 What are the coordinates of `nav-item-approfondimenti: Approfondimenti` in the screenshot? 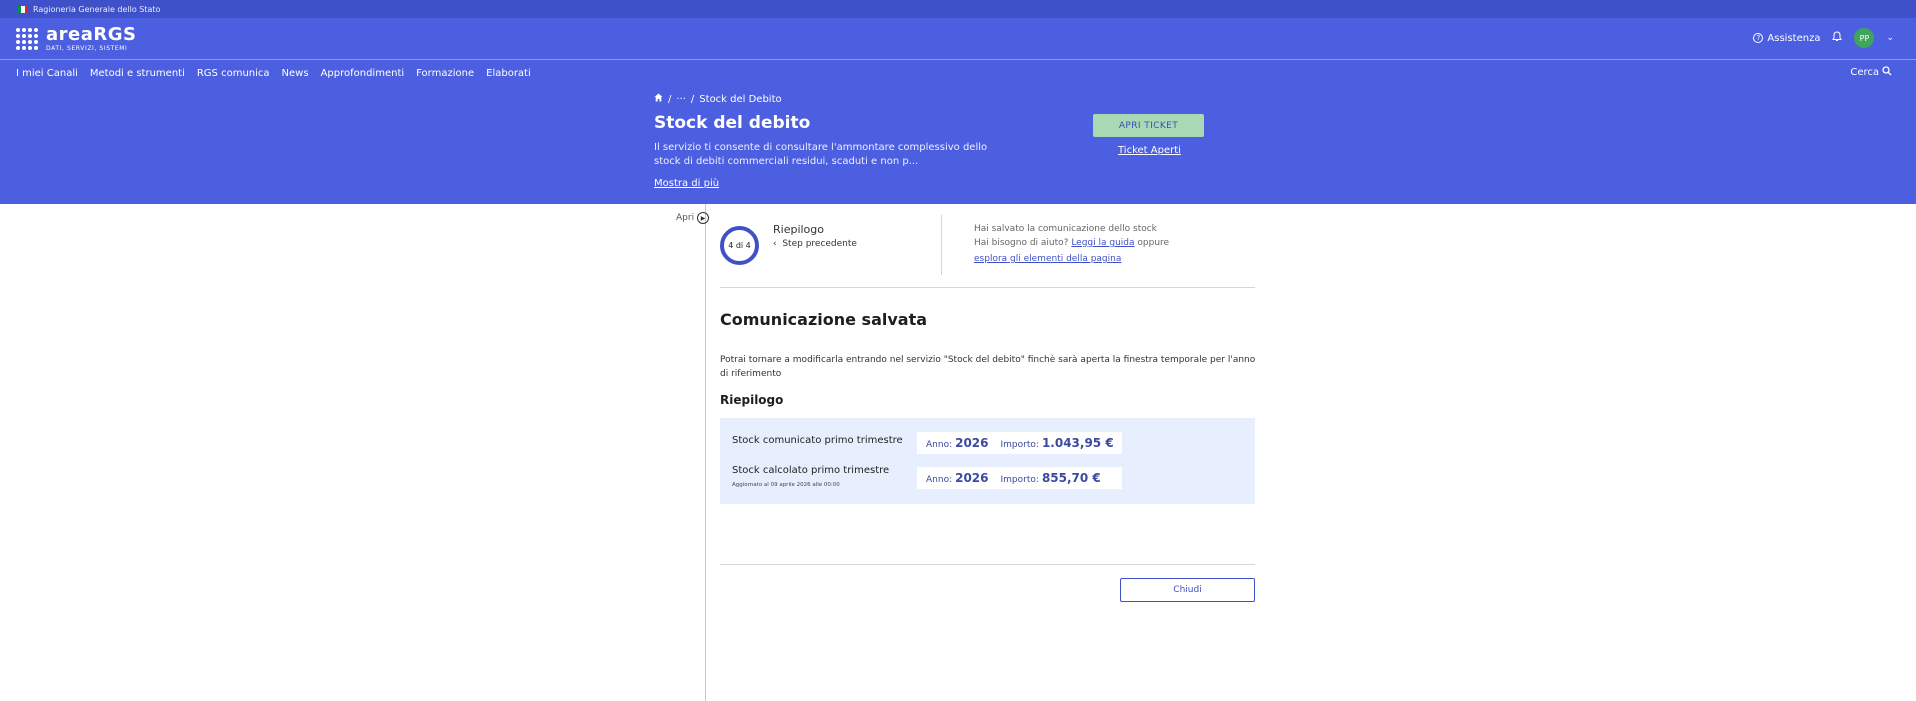 It's located at (363, 73).